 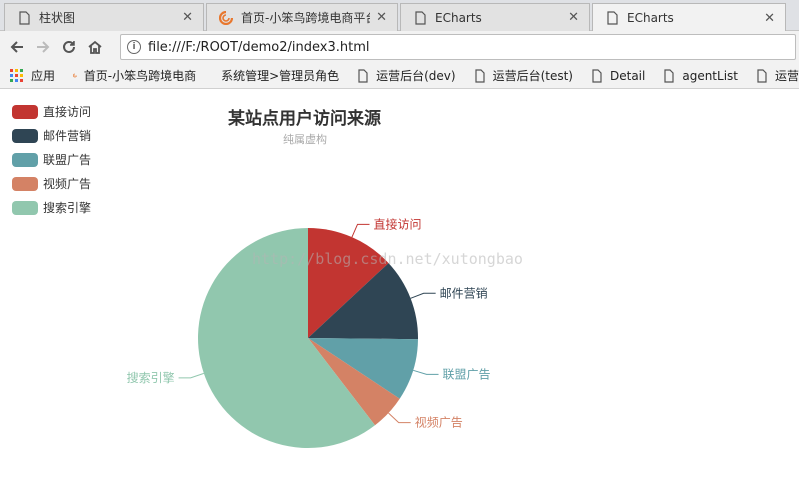 What do you see at coordinates (710, 75) in the screenshot?
I see `bookmark-label: agentList` at bounding box center [710, 75].